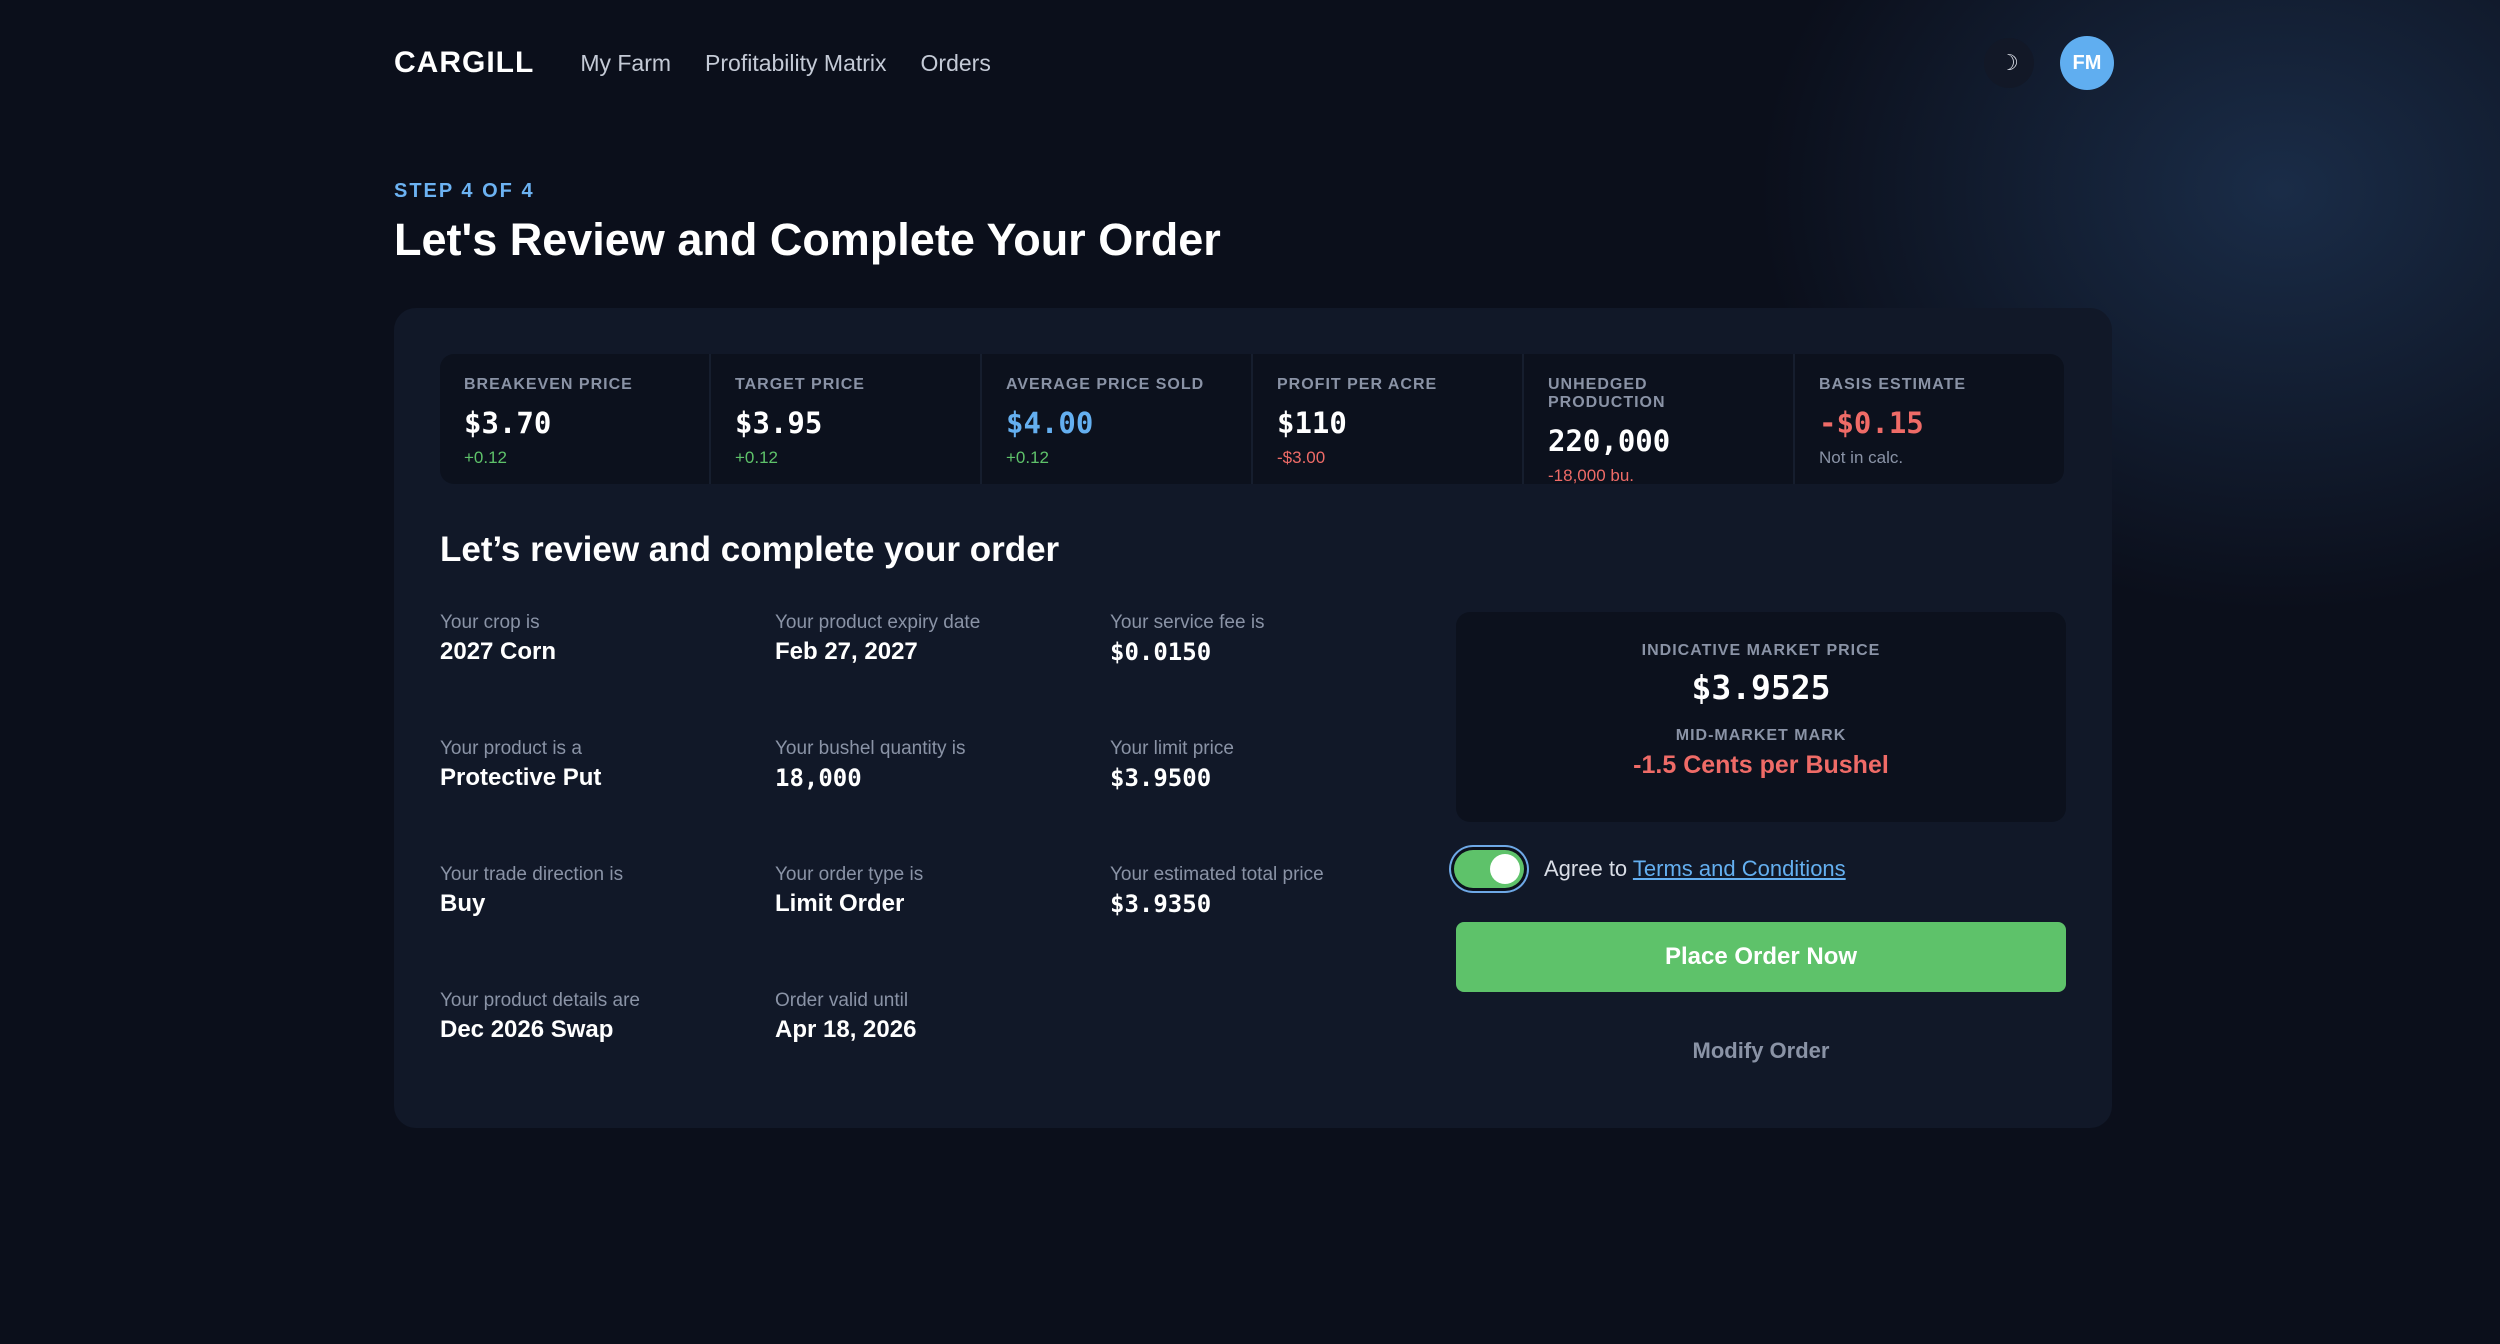 This screenshot has height=1344, width=2500. What do you see at coordinates (625, 63) in the screenshot?
I see `nav-my-farm: My Farm` at bounding box center [625, 63].